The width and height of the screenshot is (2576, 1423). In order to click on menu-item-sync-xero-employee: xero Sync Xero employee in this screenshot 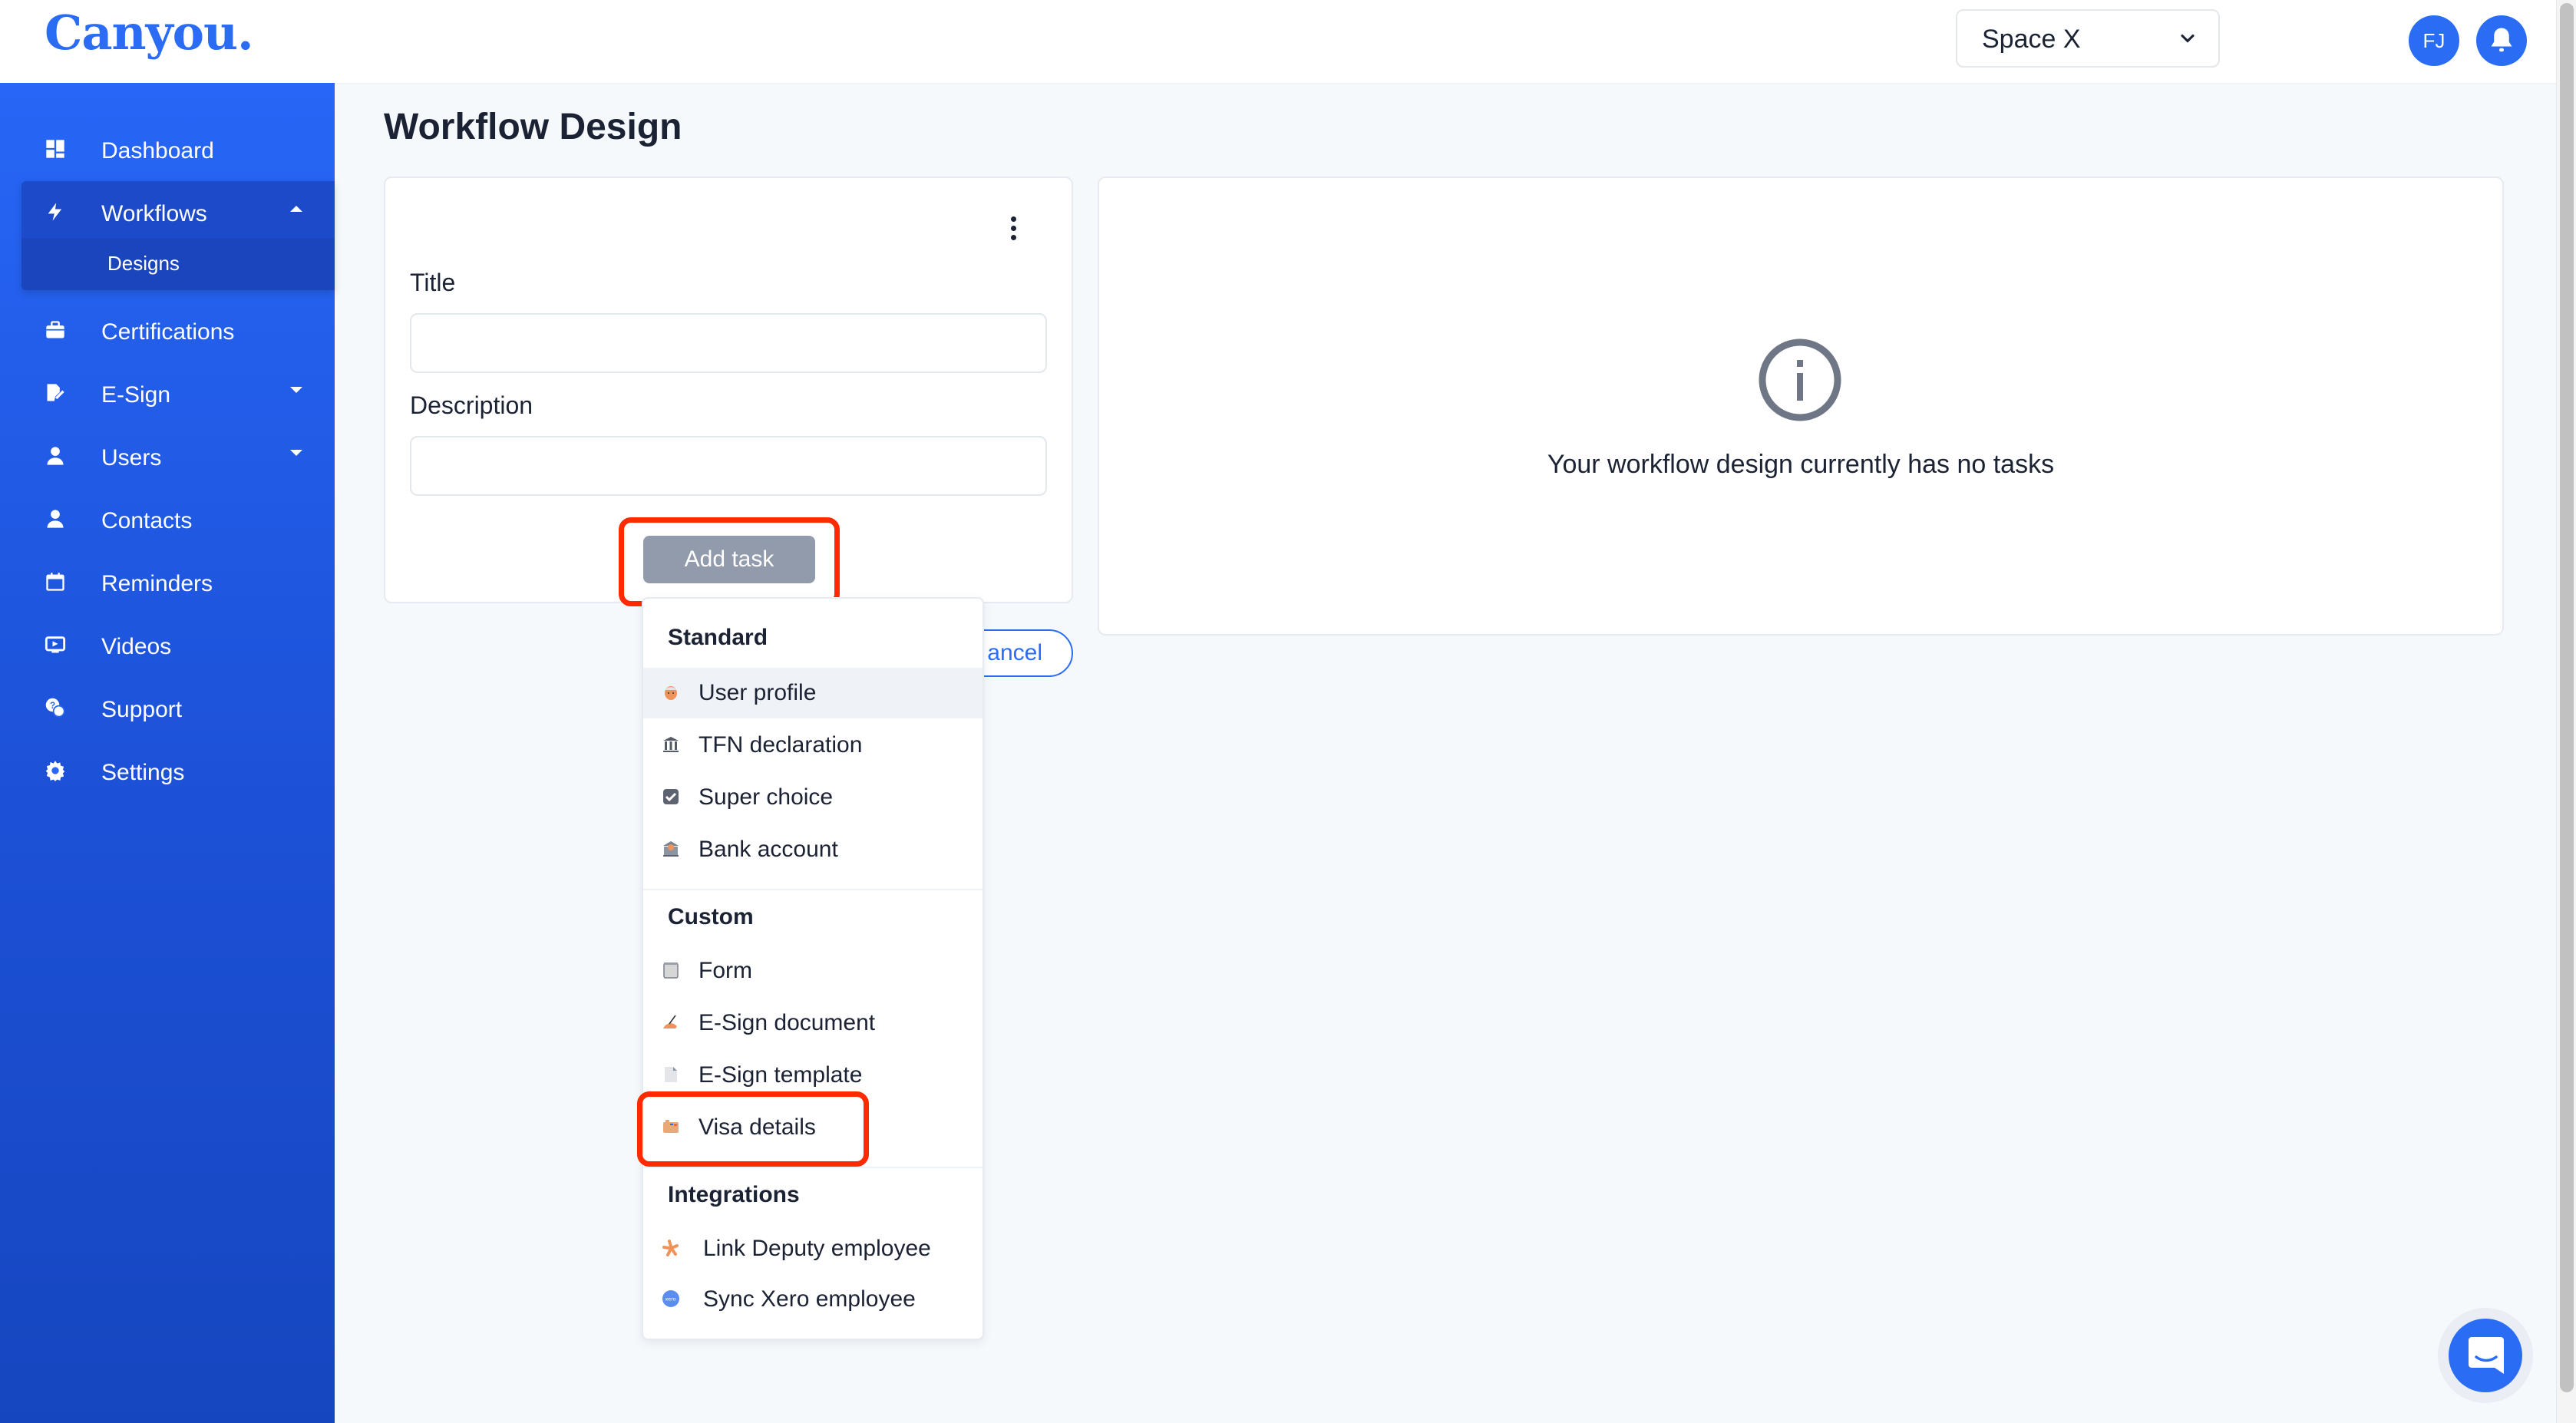, I will do `click(813, 1299)`.